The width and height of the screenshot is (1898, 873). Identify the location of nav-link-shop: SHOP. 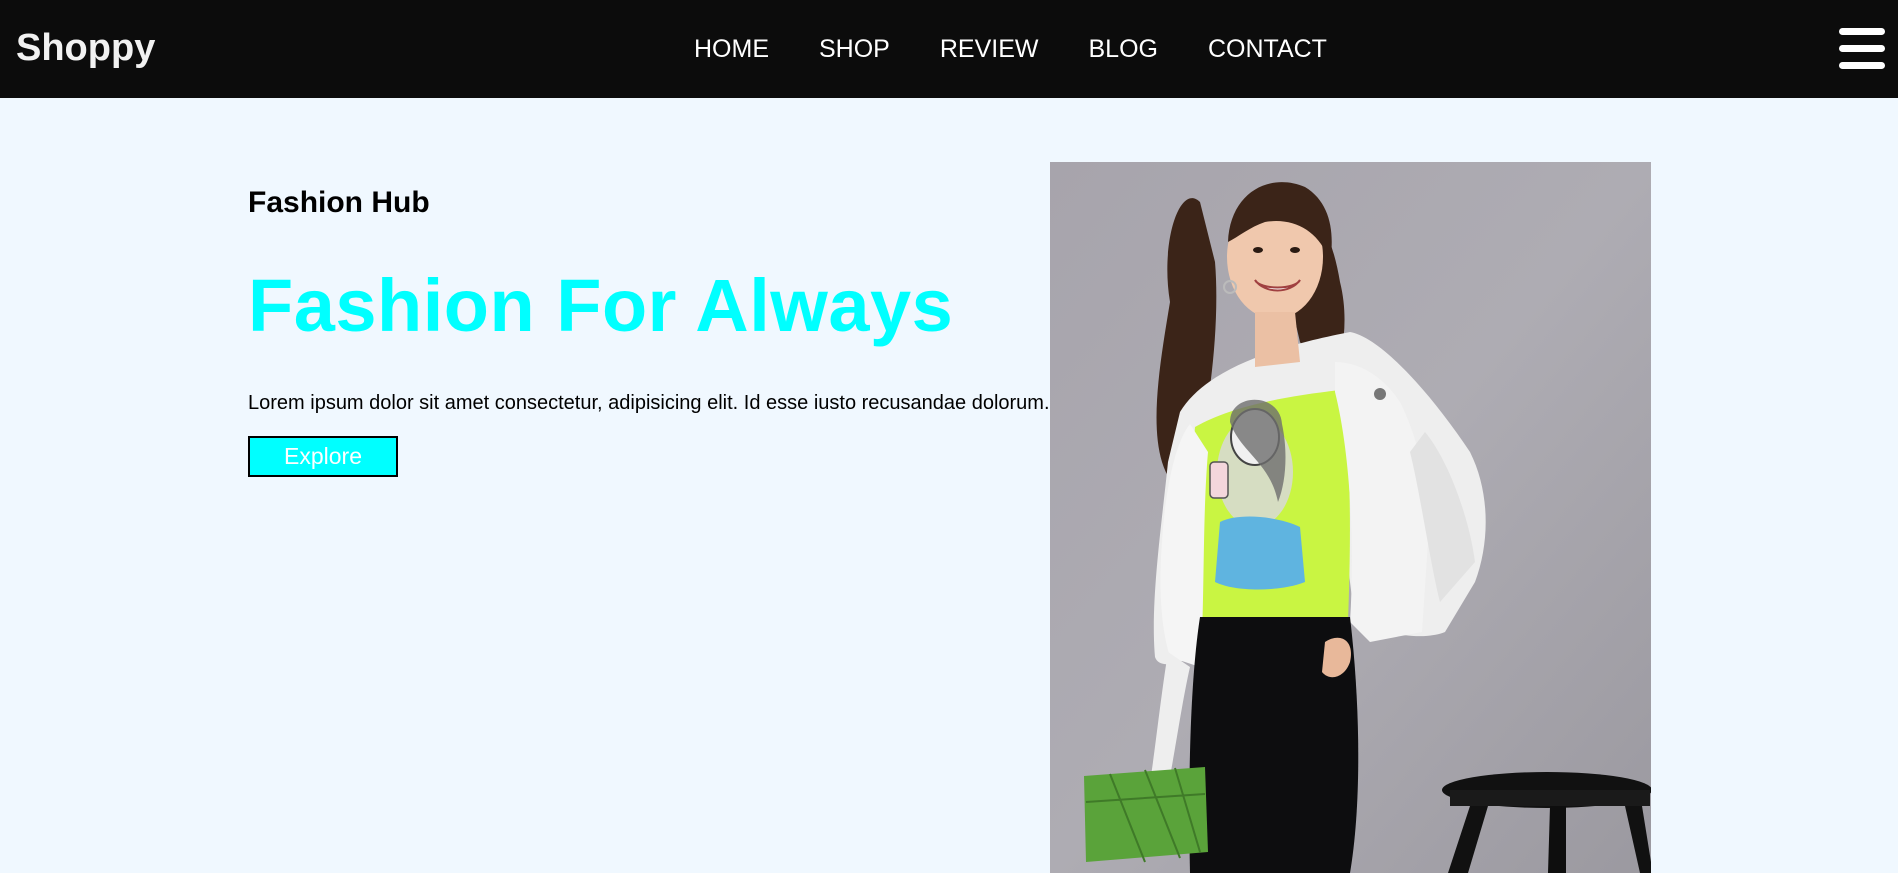
(854, 49).